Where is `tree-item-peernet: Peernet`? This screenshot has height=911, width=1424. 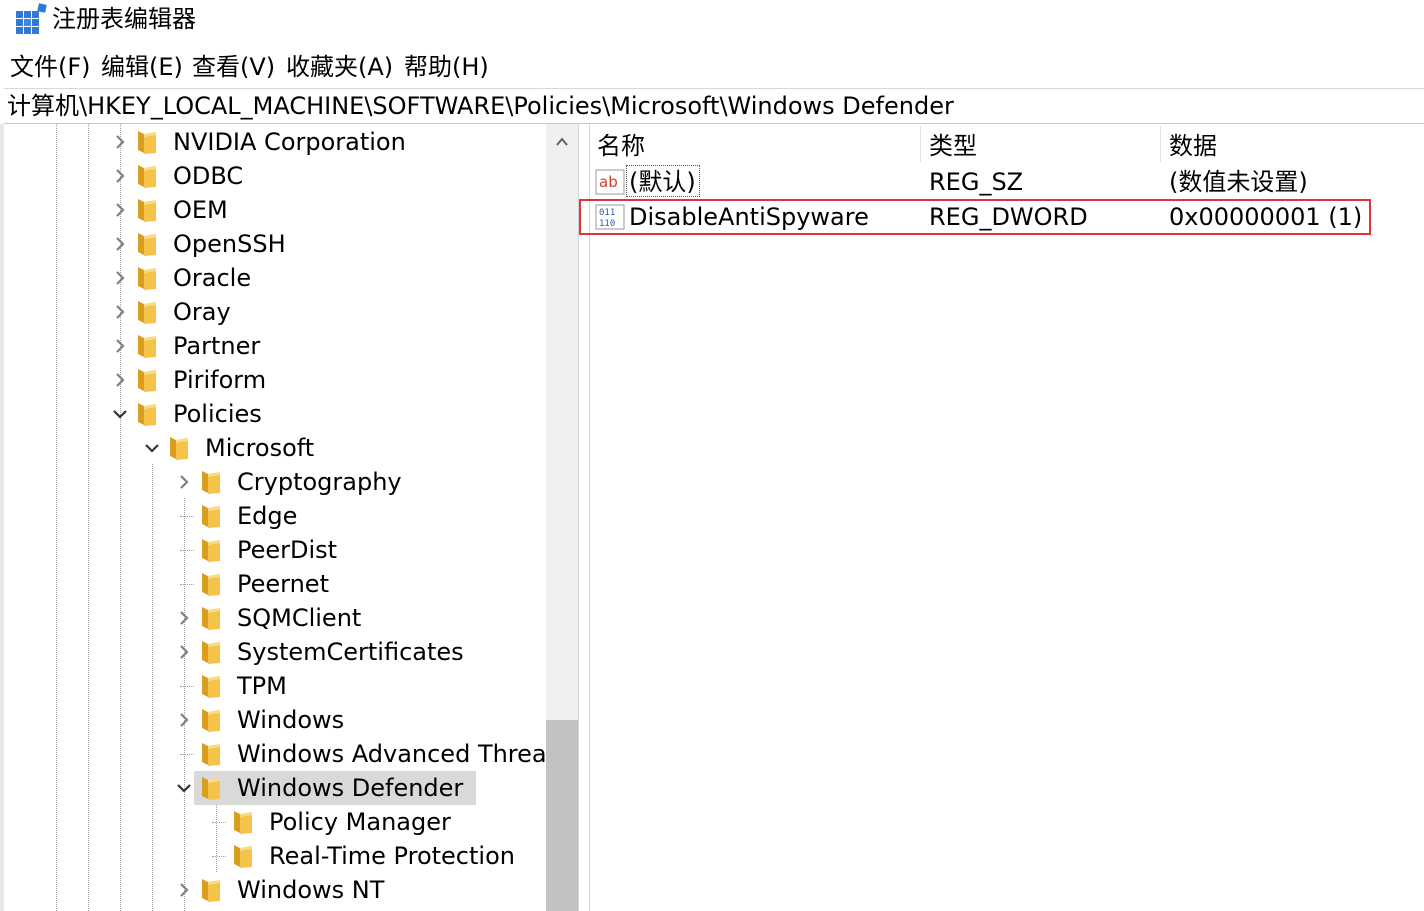
tree-item-peernet: Peernet is located at coordinates (275, 584).